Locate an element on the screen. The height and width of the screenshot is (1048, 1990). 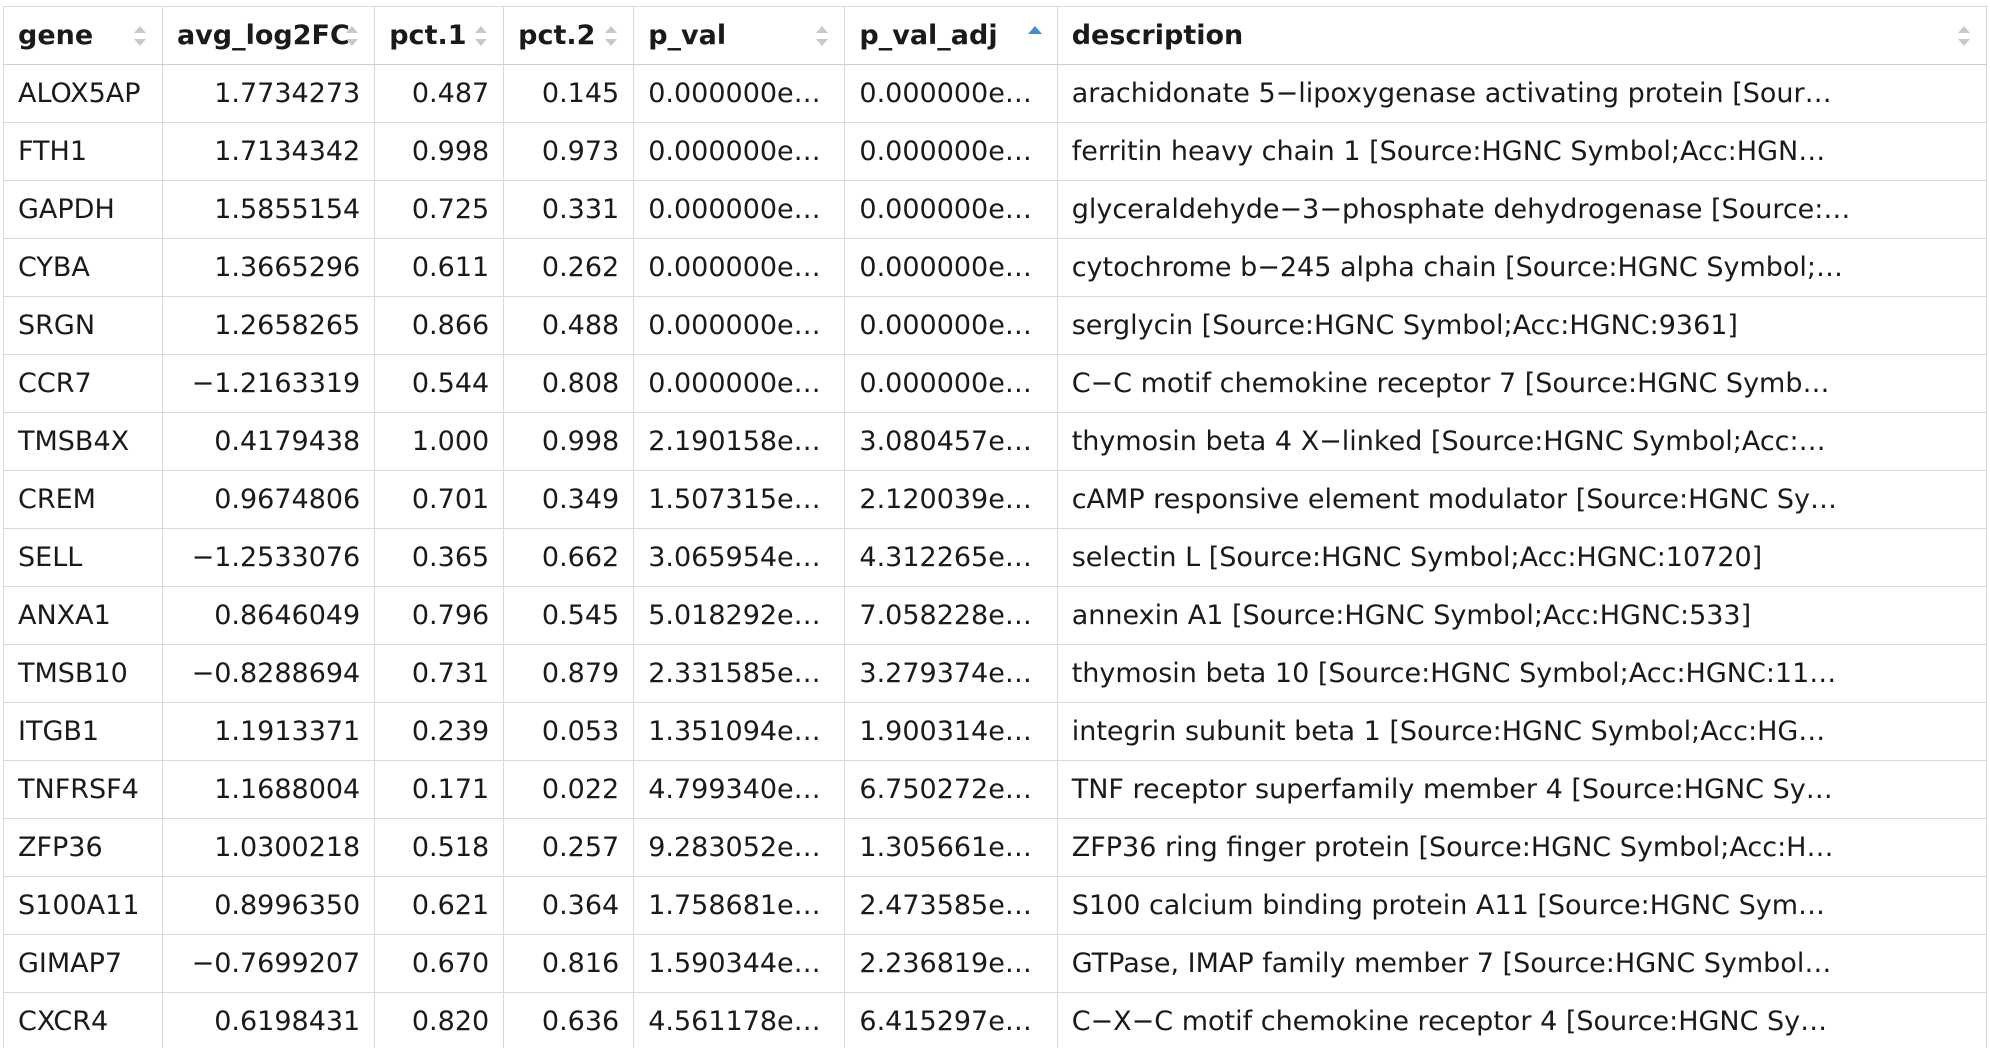
column-header-gene: gene is located at coordinates (83, 35).